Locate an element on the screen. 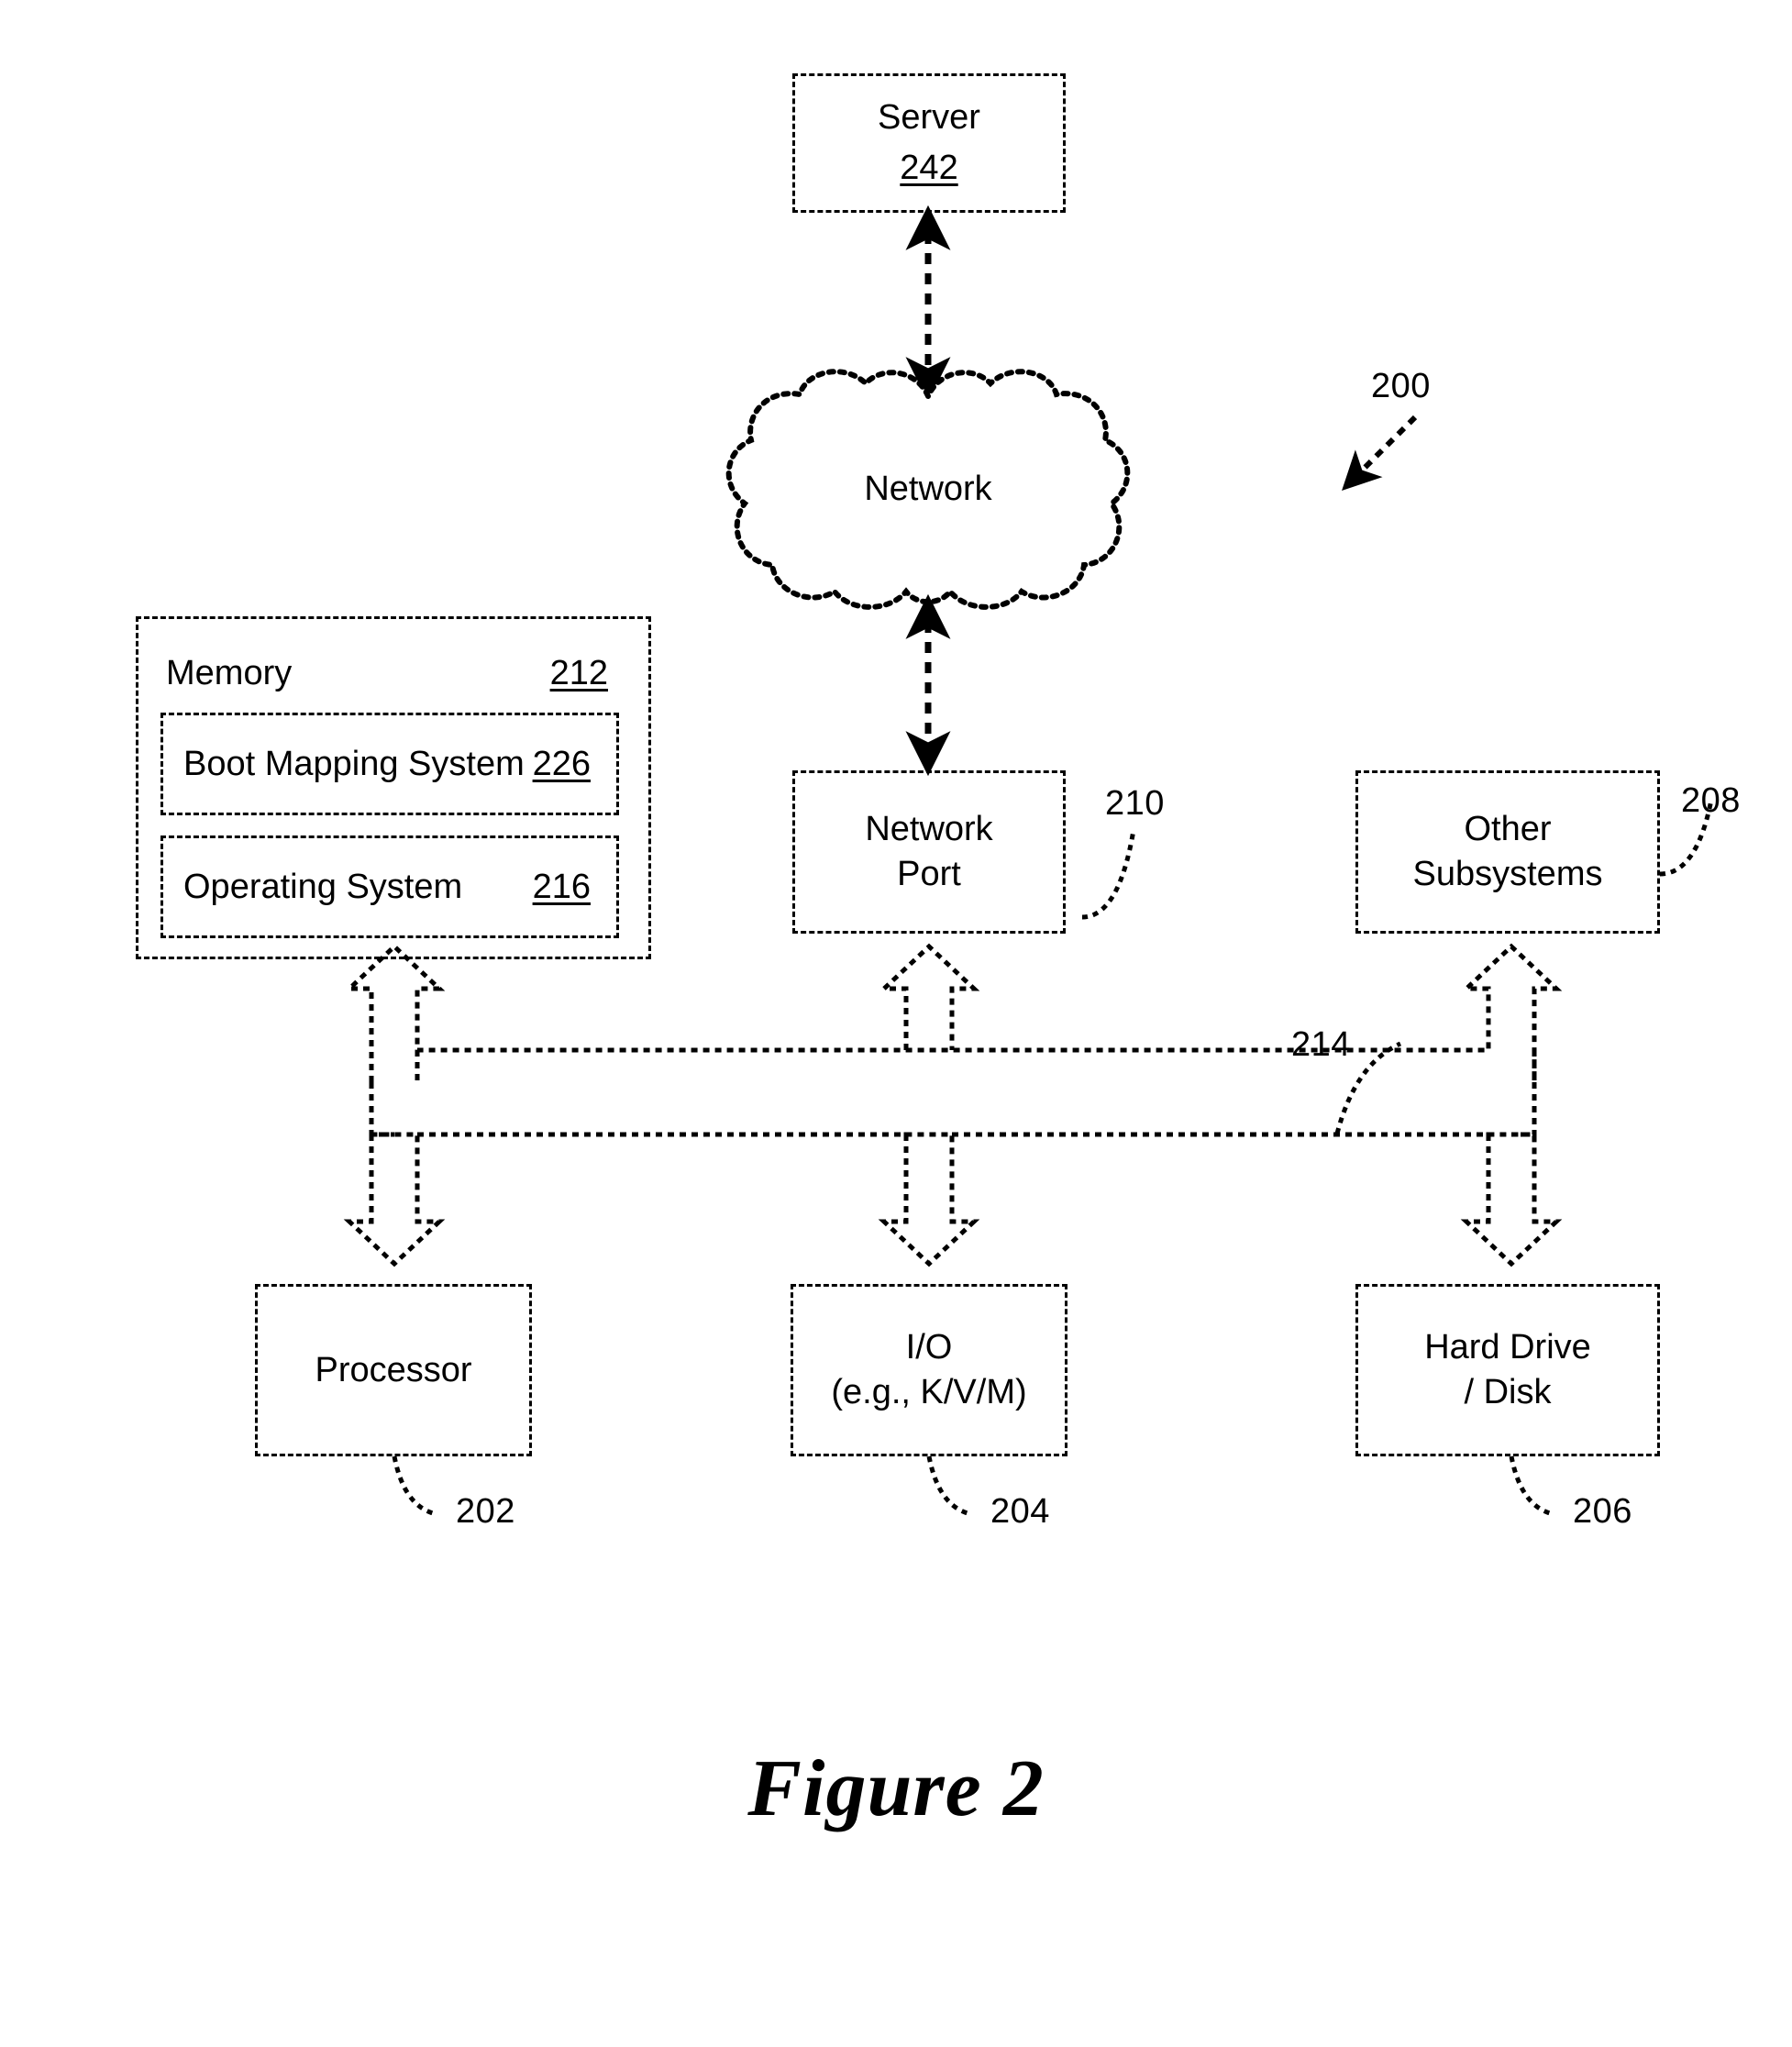 The height and width of the screenshot is (2047, 1792). memory-component-1-ref: 216 is located at coordinates (561, 886).